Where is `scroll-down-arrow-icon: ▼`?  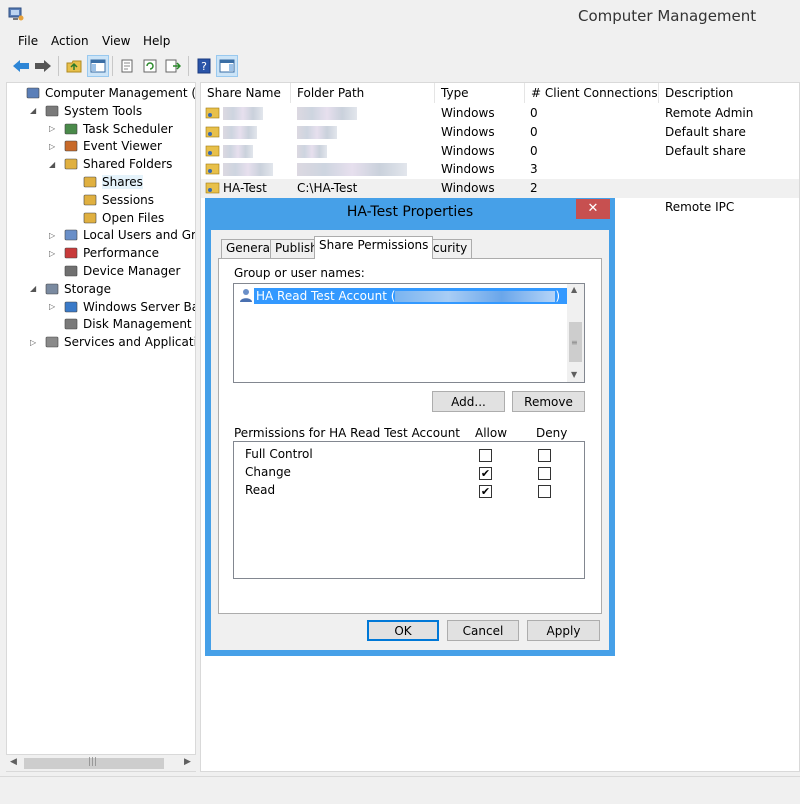 scroll-down-arrow-icon: ▼ is located at coordinates (574, 374).